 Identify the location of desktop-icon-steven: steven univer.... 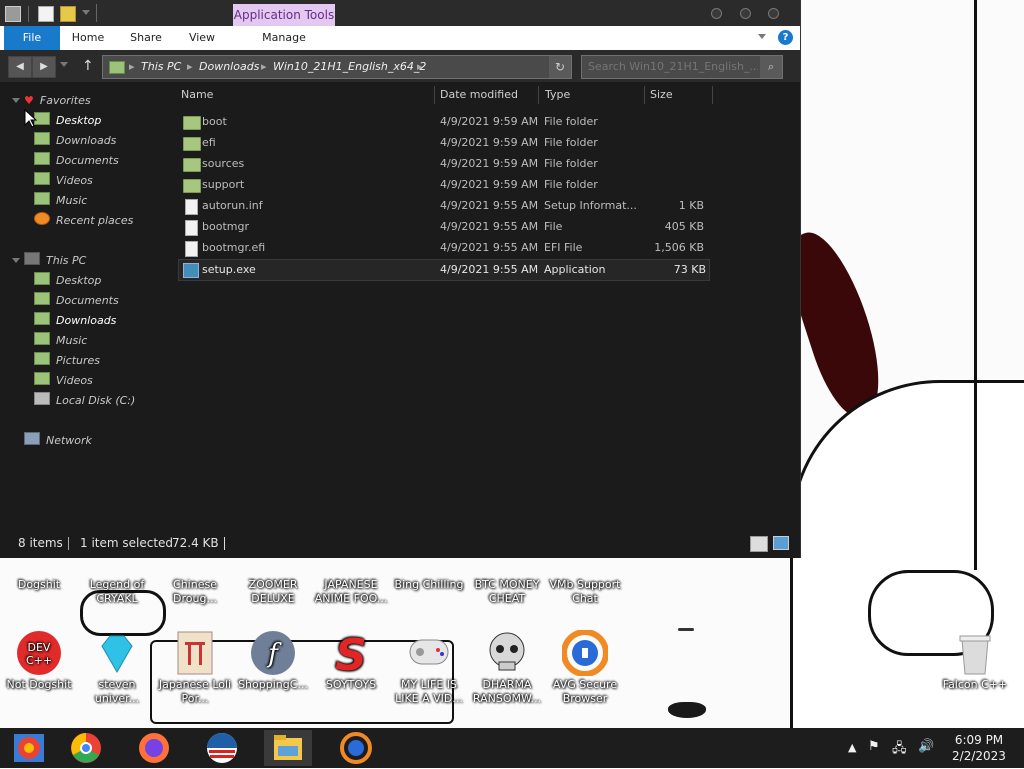
(117, 668).